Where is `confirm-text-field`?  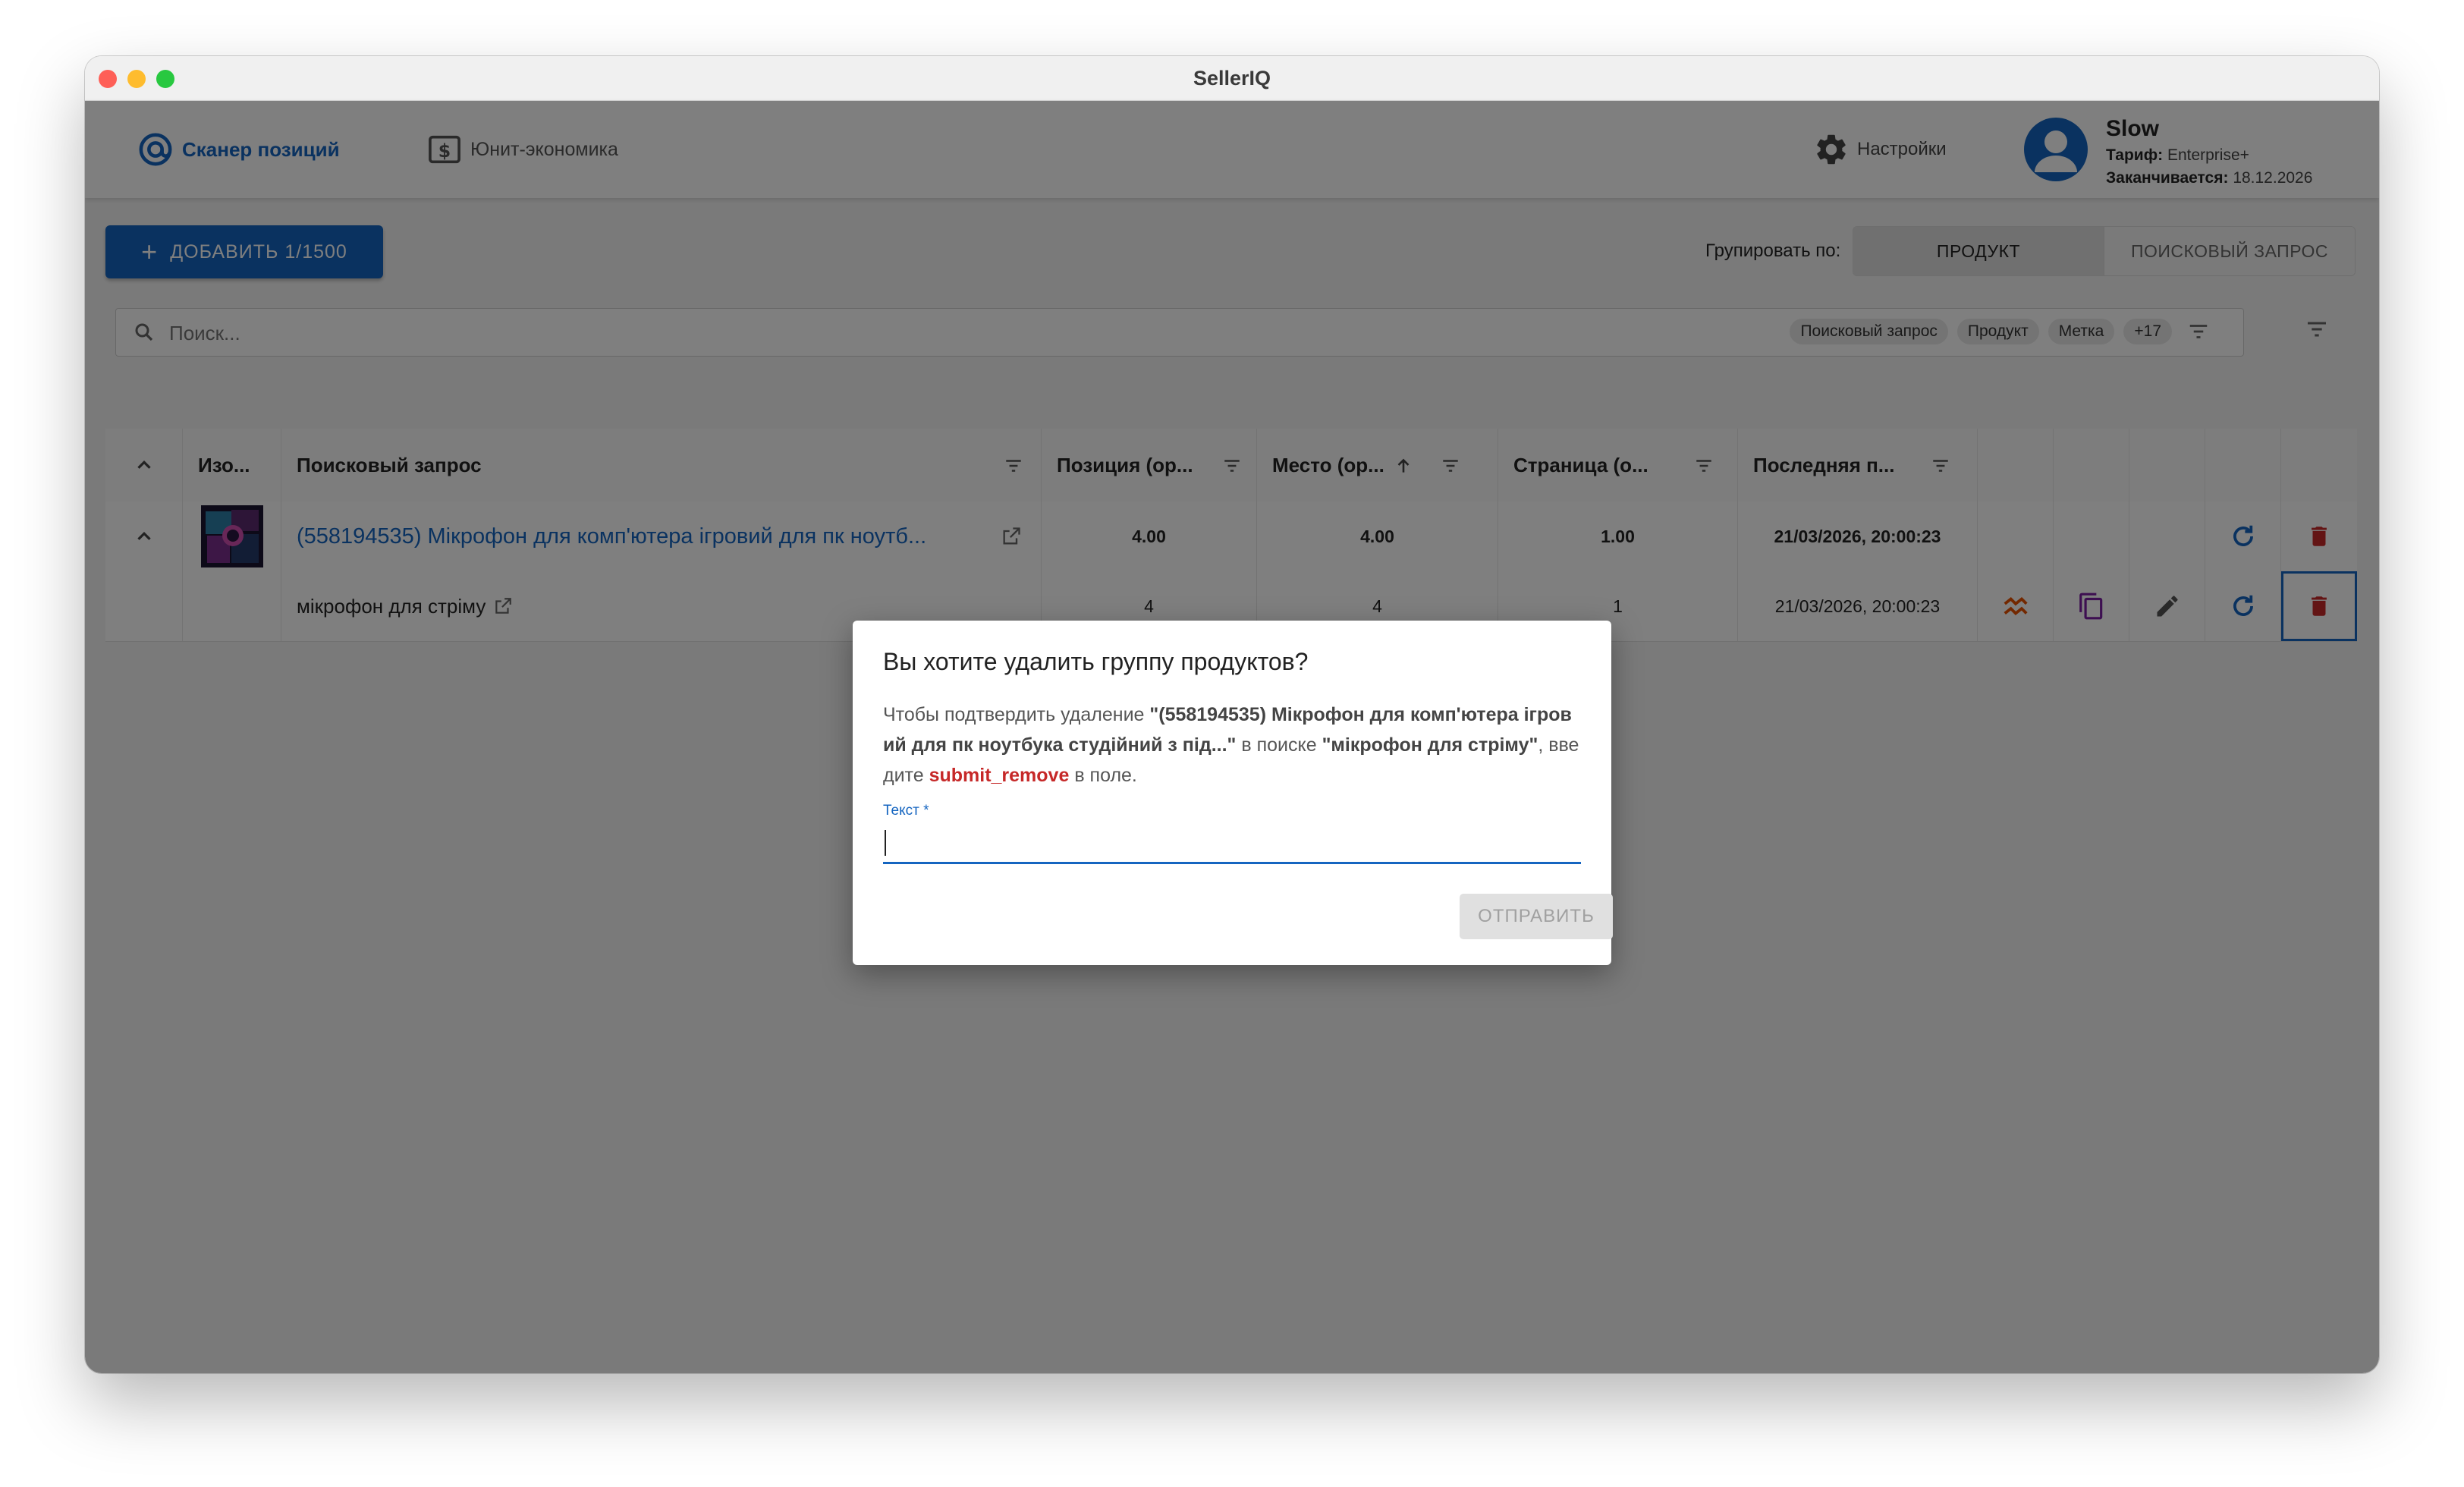
confirm-text-field is located at coordinates (1232, 844).